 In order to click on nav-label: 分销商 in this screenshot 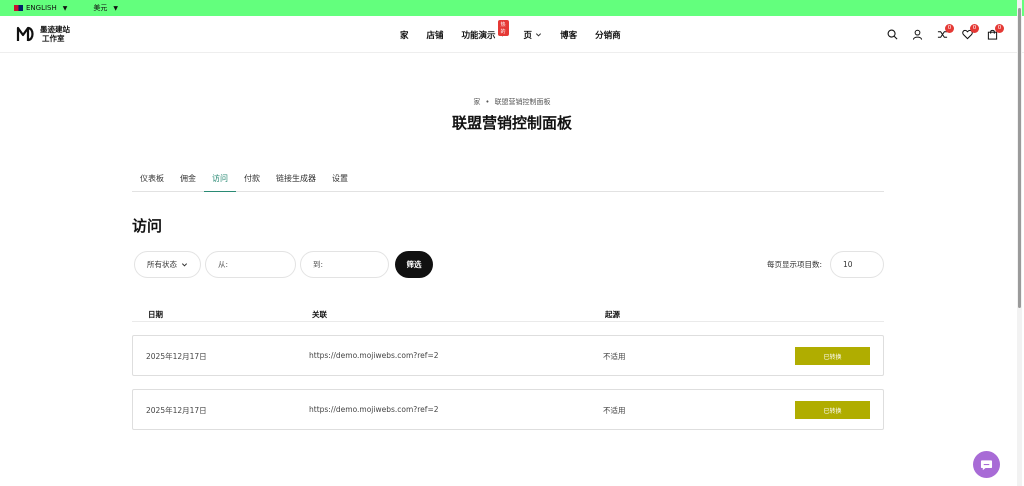, I will do `click(608, 35)`.